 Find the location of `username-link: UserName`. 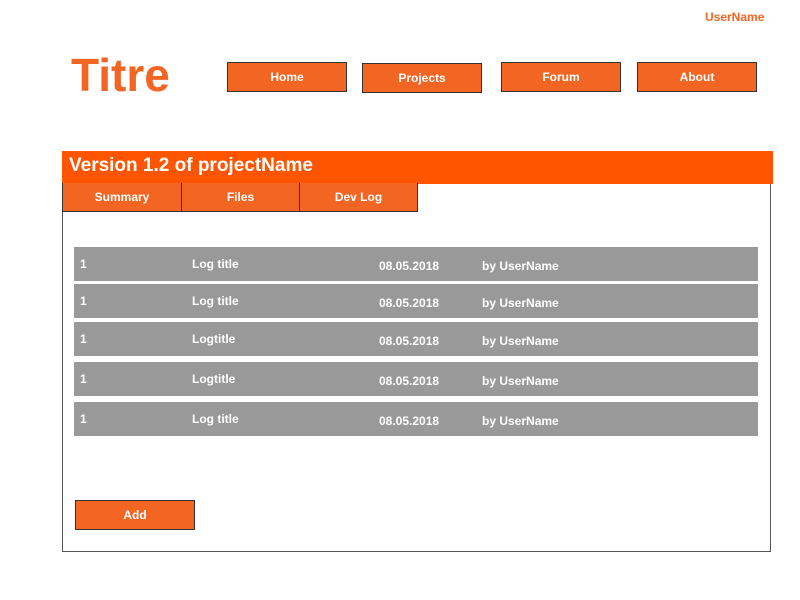

username-link: UserName is located at coordinates (734, 17).